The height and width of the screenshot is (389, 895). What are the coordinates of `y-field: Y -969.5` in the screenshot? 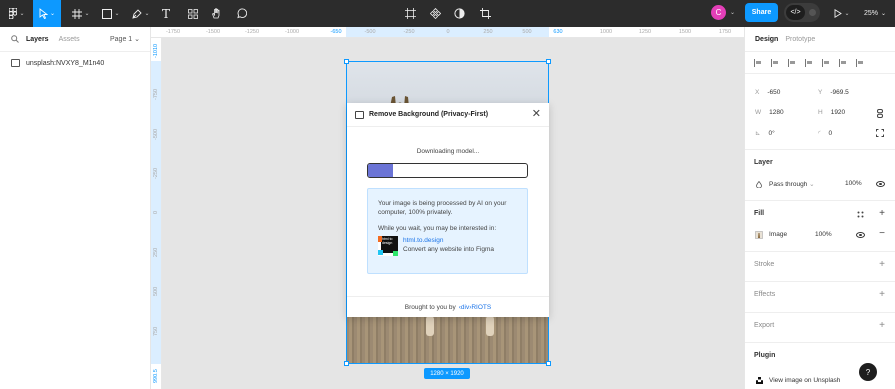 It's located at (833, 92).